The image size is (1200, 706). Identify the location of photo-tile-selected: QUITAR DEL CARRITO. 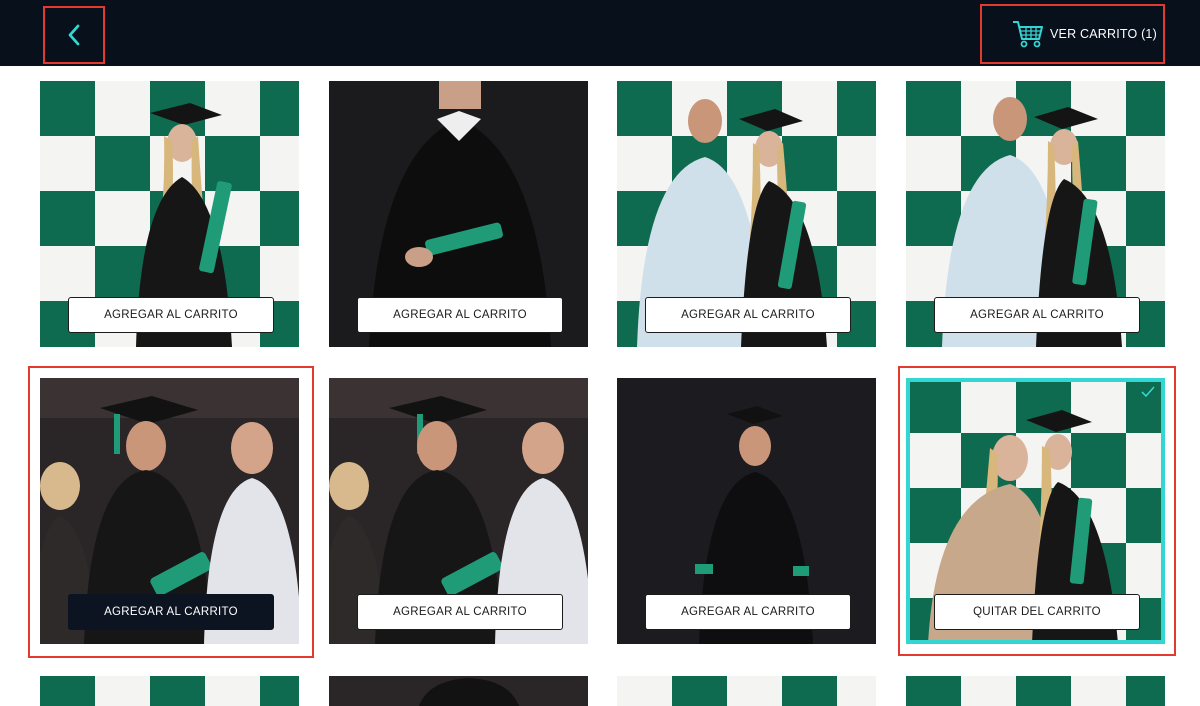
(1035, 511).